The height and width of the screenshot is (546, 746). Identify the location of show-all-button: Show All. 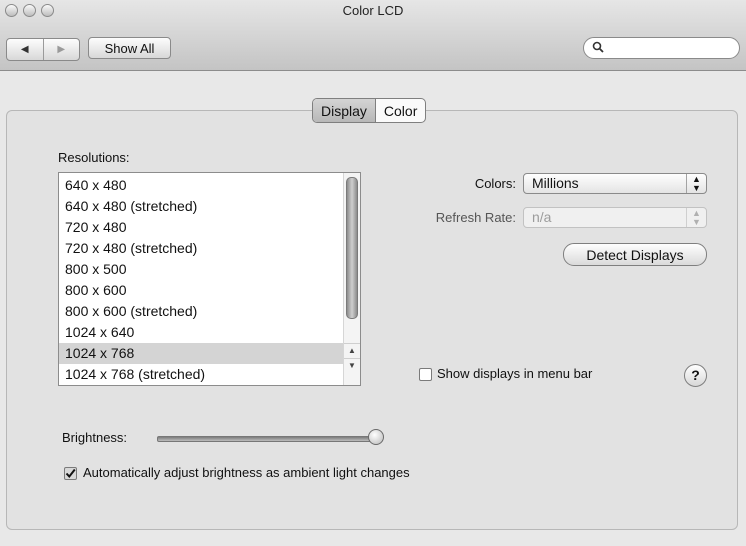
(129, 48).